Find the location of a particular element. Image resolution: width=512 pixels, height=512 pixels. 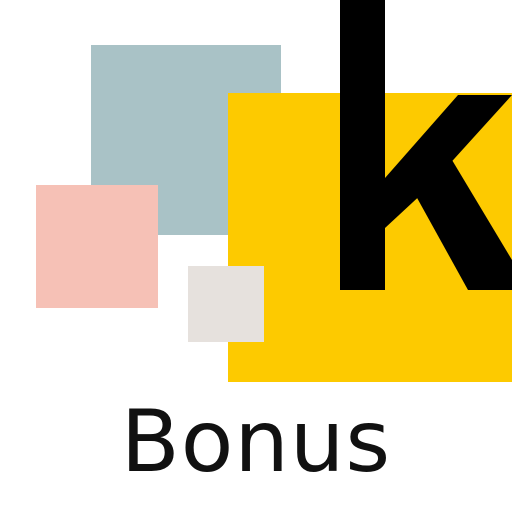

grey-square-shape is located at coordinates (226, 304).